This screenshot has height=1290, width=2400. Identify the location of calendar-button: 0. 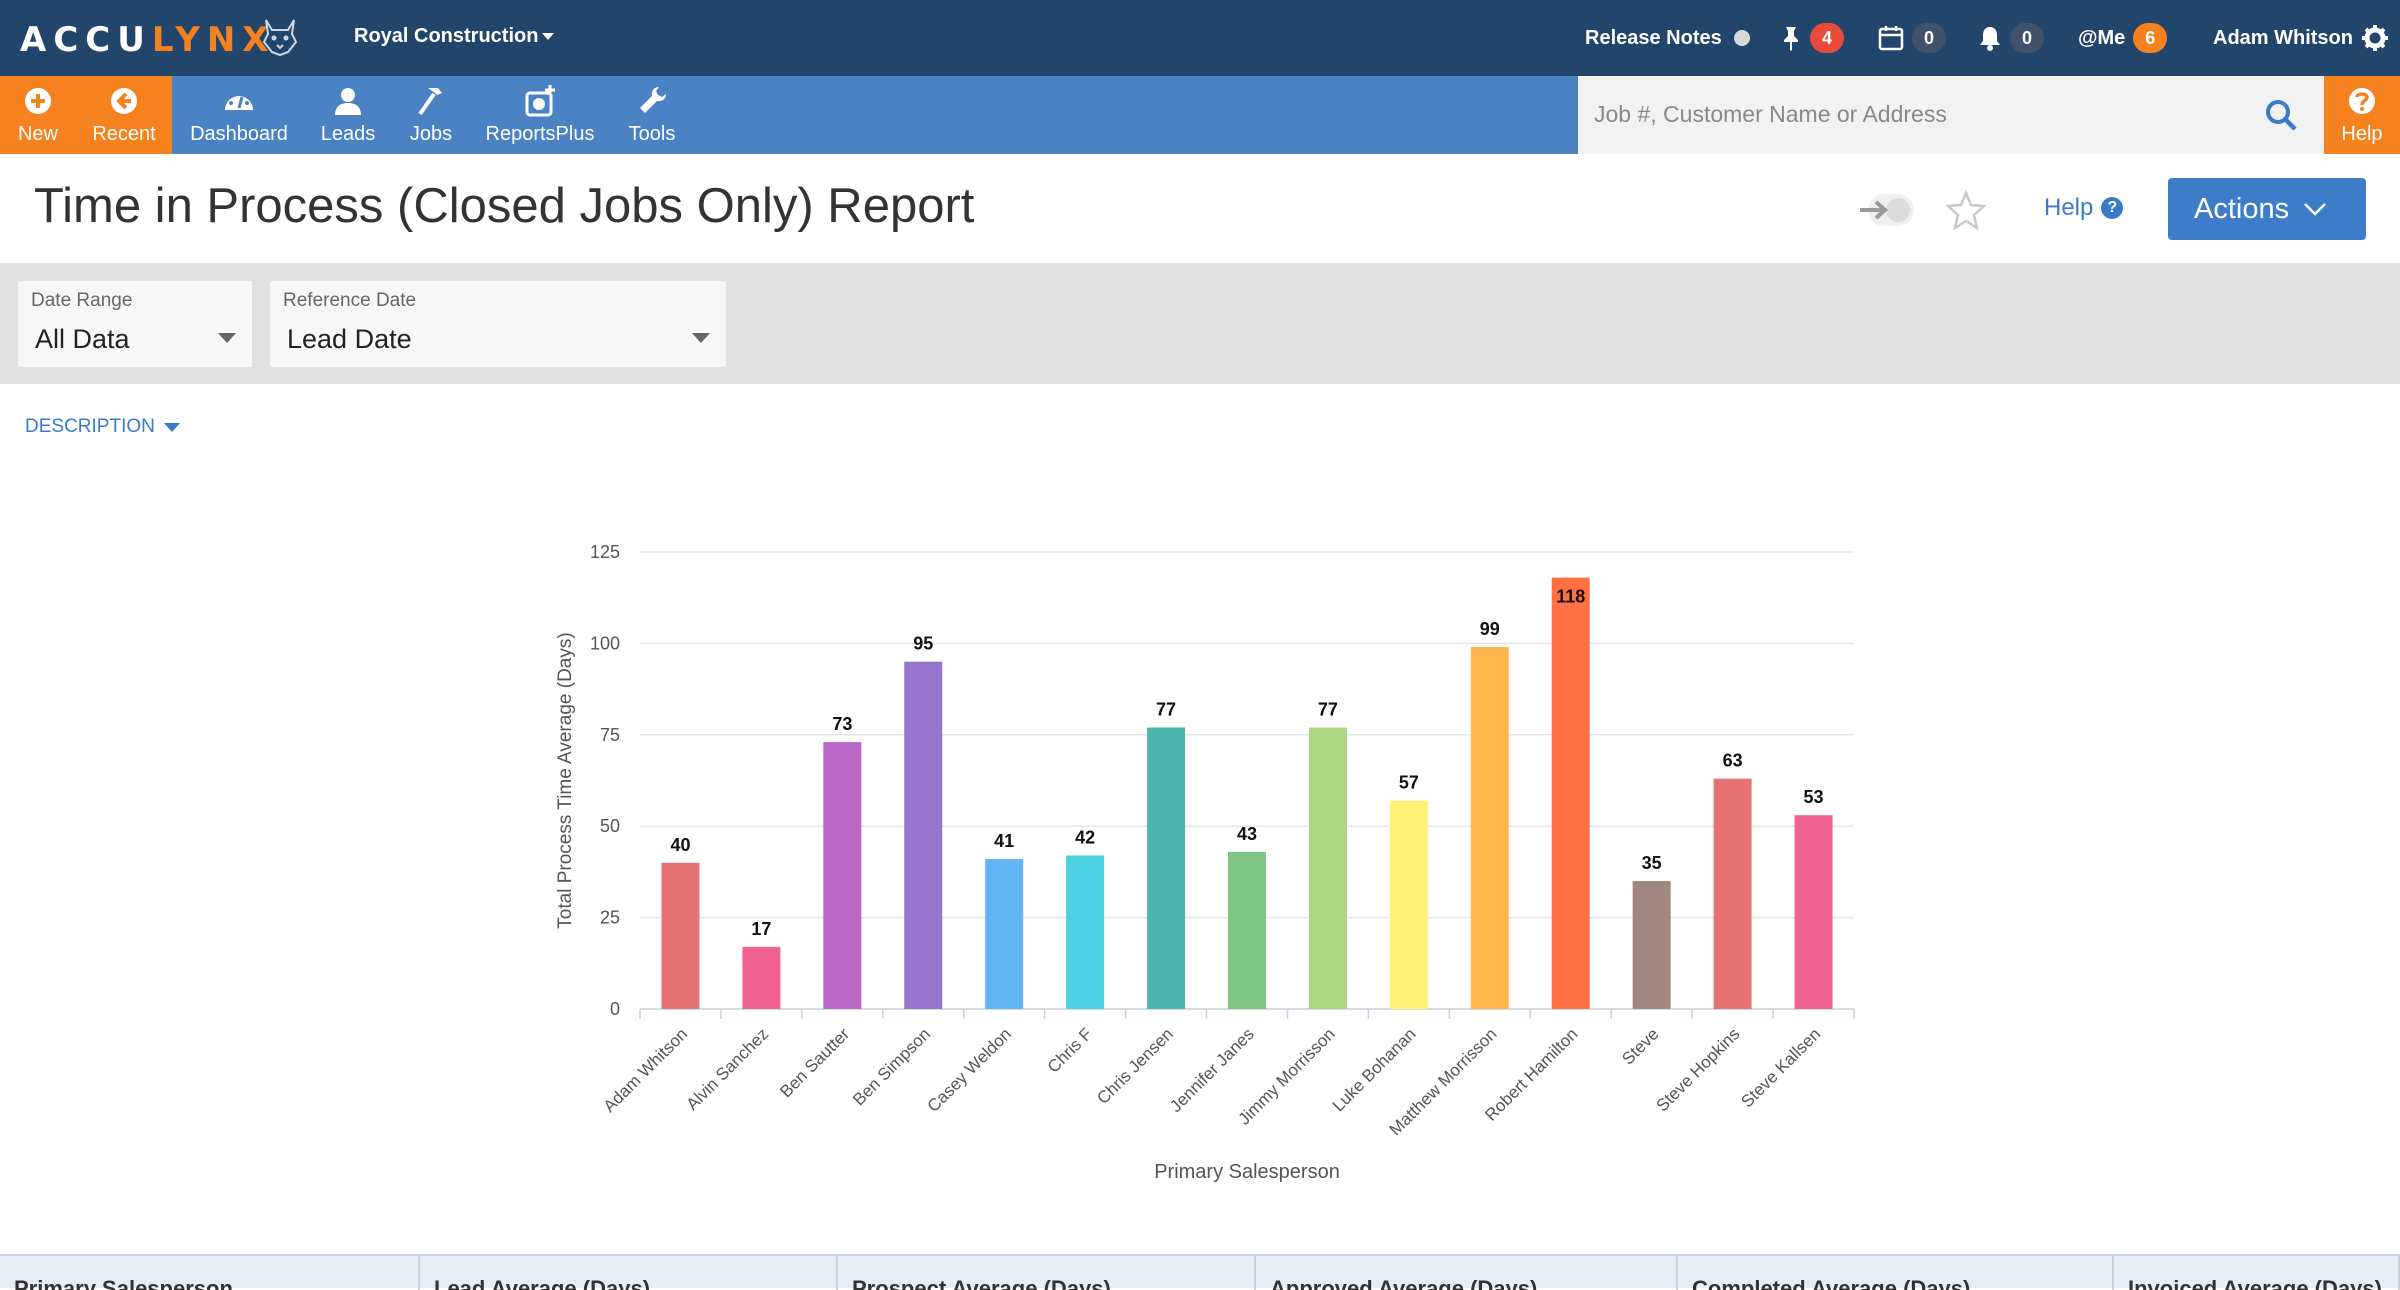
(1912, 38).